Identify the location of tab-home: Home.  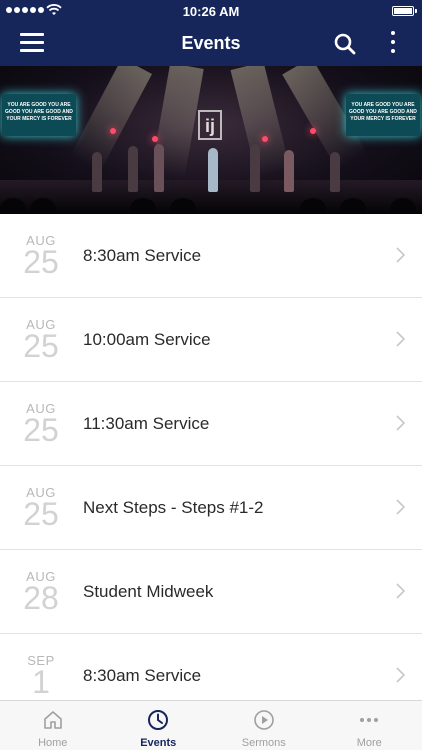
(53, 725).